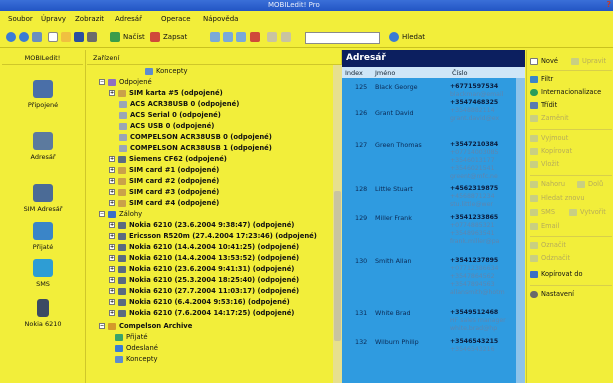  What do you see at coordinates (125, 83) in the screenshot?
I see `tree-node: − Odpojené` at bounding box center [125, 83].